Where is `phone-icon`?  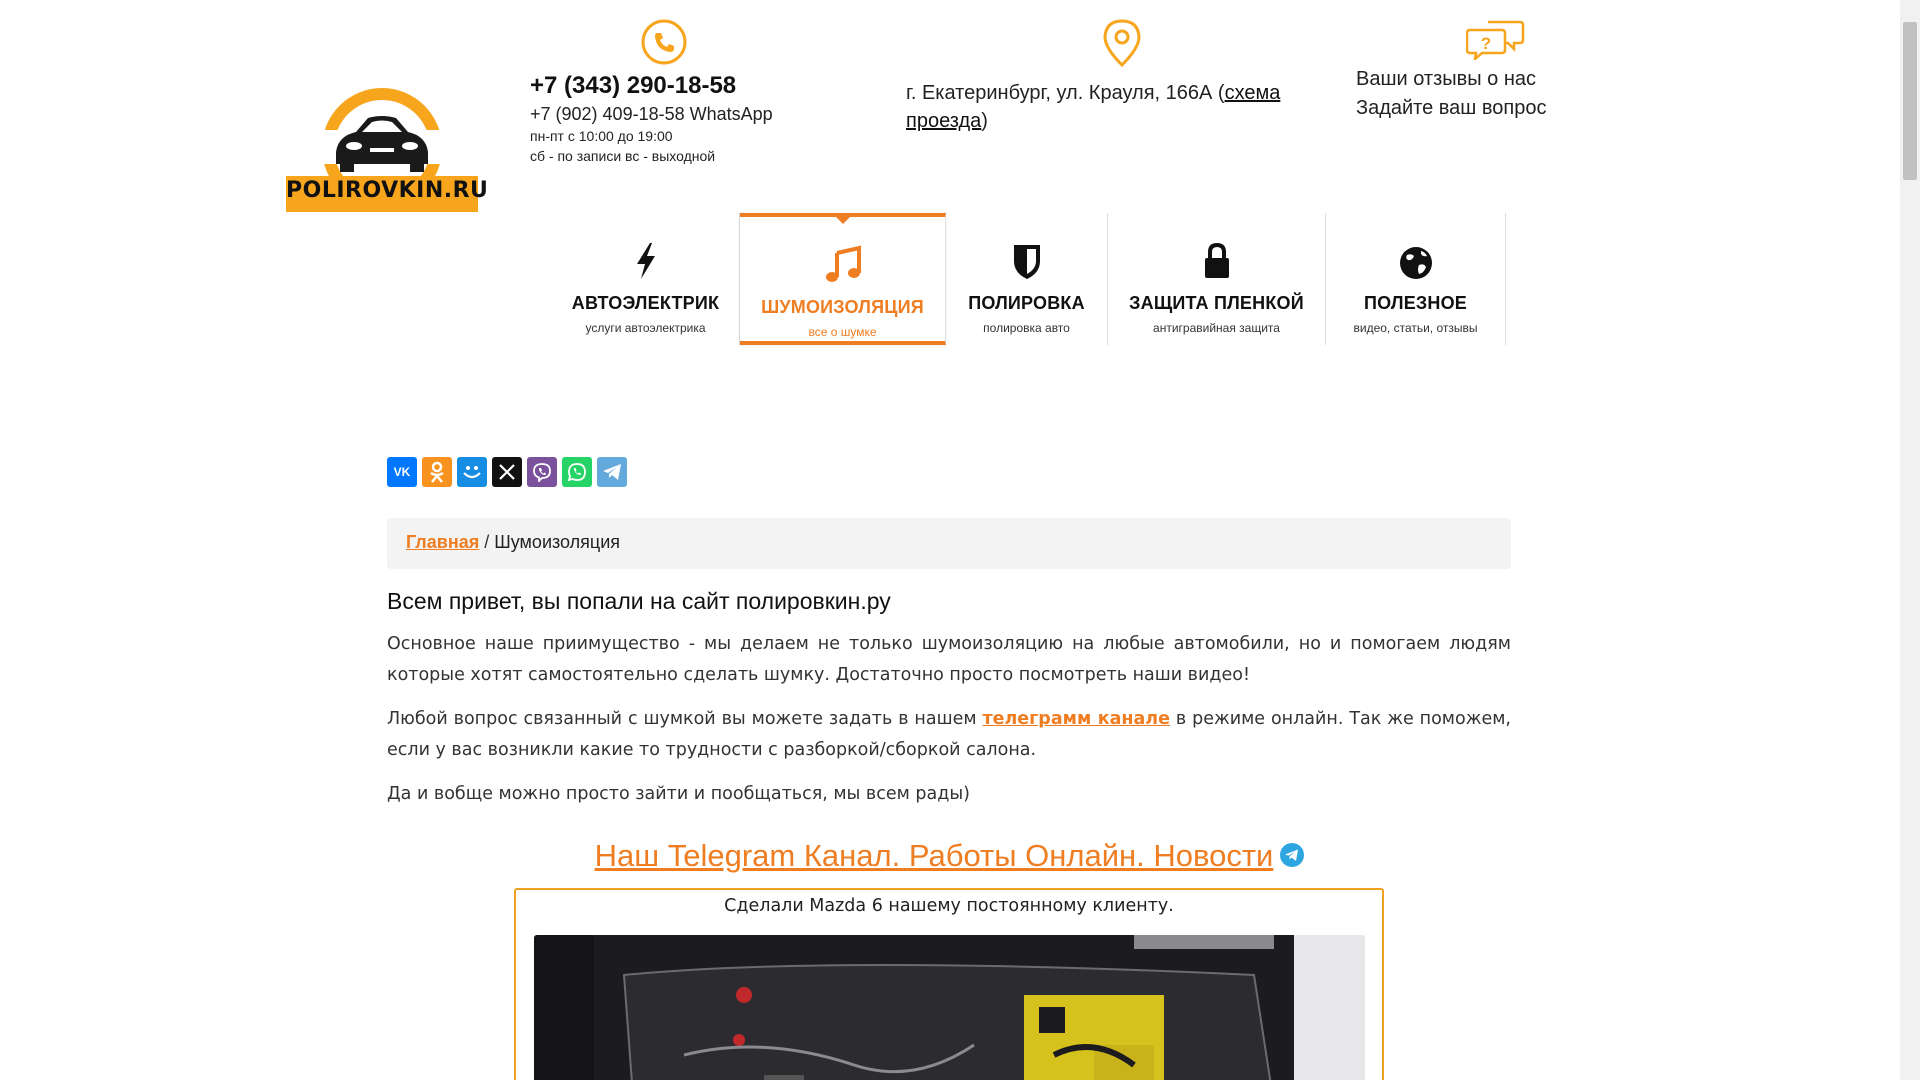 phone-icon is located at coordinates (664, 42).